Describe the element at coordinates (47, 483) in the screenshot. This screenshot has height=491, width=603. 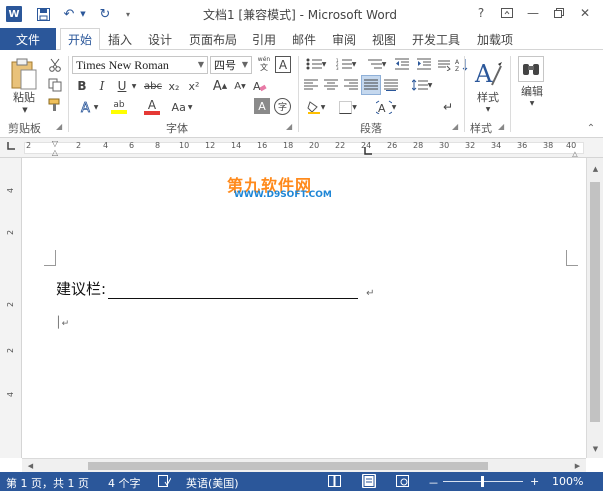
I see `page-count-status: 第 1 页，共 1 页` at that location.